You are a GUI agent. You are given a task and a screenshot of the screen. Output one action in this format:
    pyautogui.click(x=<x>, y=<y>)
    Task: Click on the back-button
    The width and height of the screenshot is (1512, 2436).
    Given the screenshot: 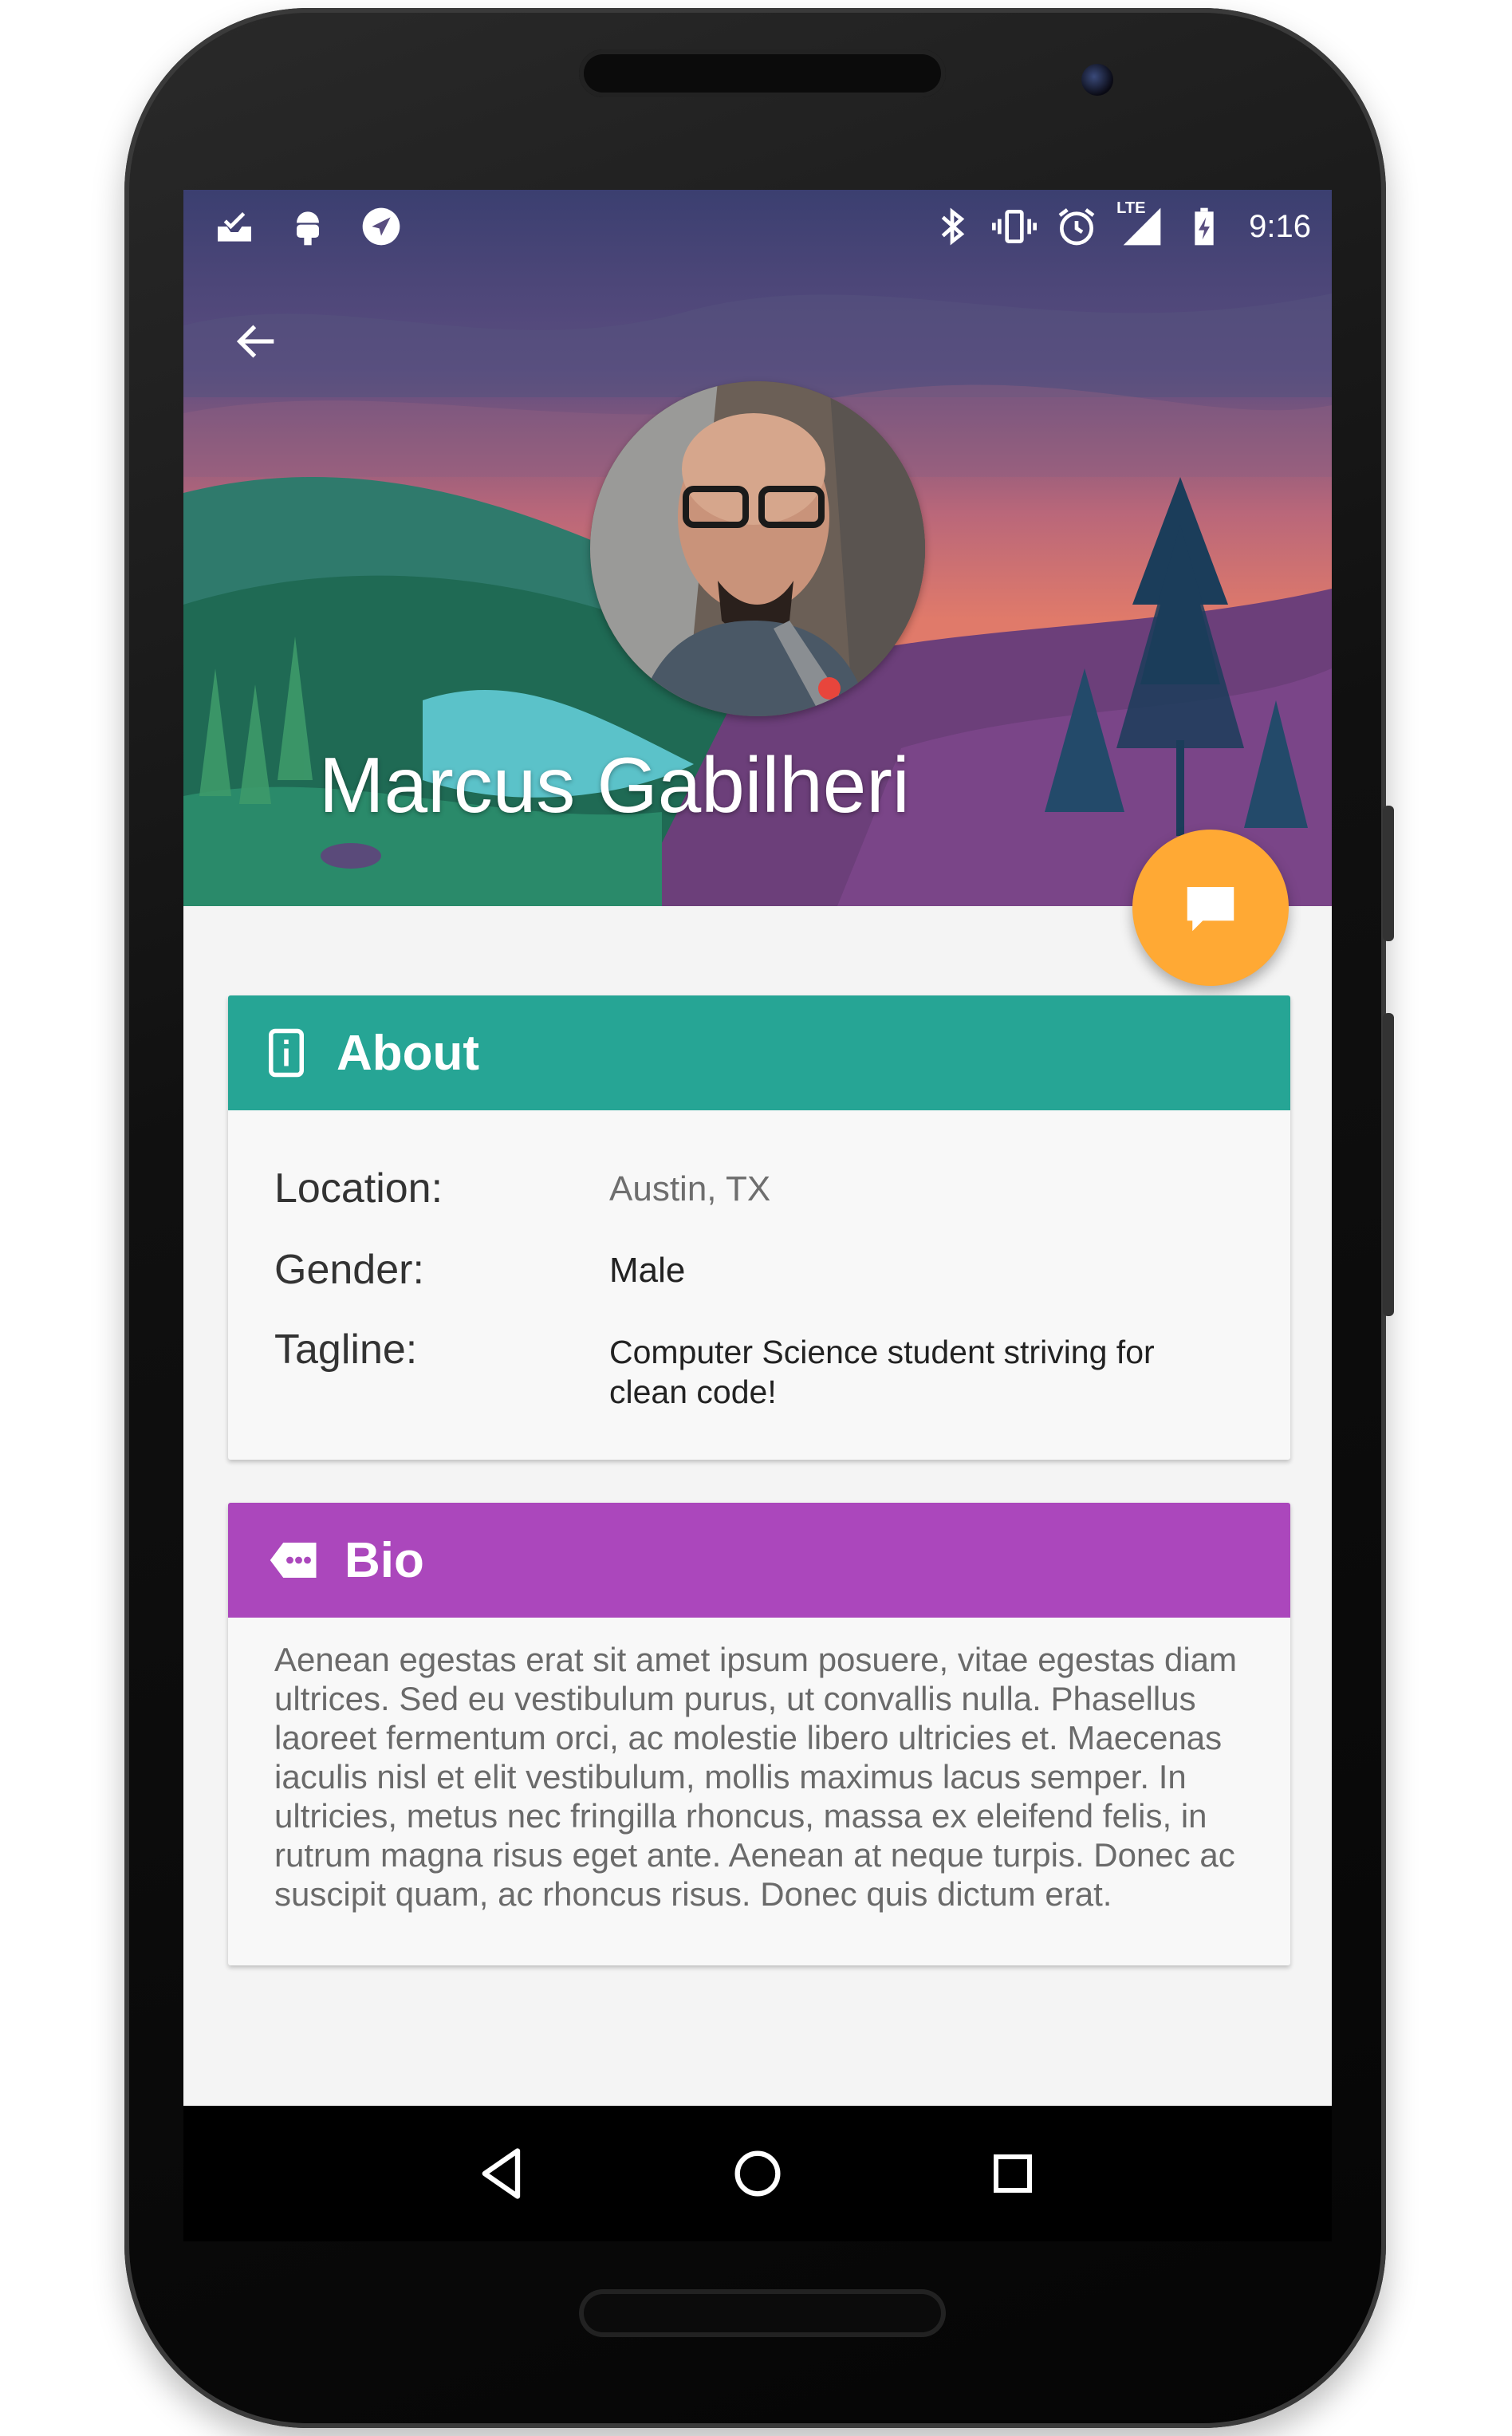 What is the action you would take?
    pyautogui.click(x=257, y=341)
    